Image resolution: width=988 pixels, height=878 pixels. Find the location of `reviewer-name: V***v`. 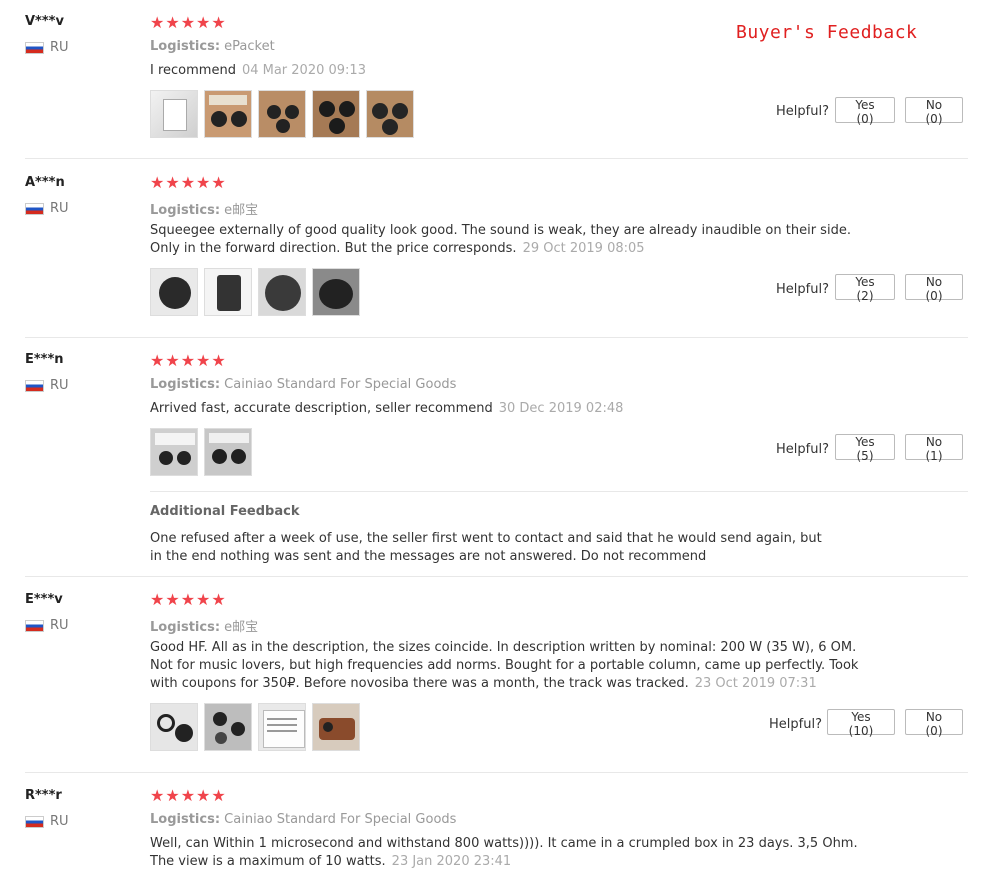

reviewer-name: V***v is located at coordinates (44, 21).